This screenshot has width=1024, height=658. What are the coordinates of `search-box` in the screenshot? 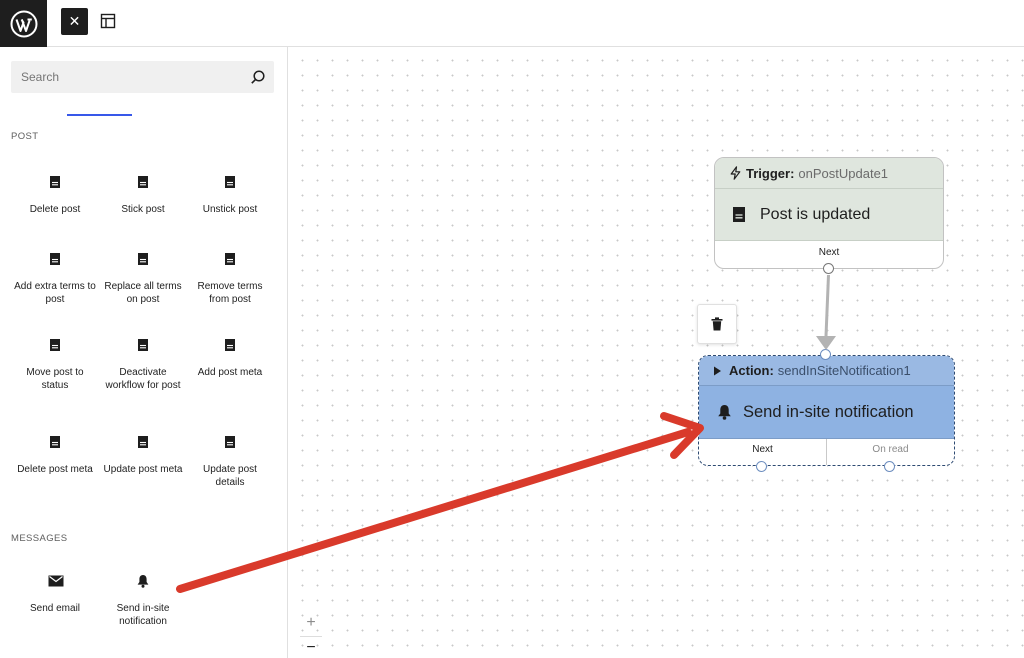 It's located at (142, 77).